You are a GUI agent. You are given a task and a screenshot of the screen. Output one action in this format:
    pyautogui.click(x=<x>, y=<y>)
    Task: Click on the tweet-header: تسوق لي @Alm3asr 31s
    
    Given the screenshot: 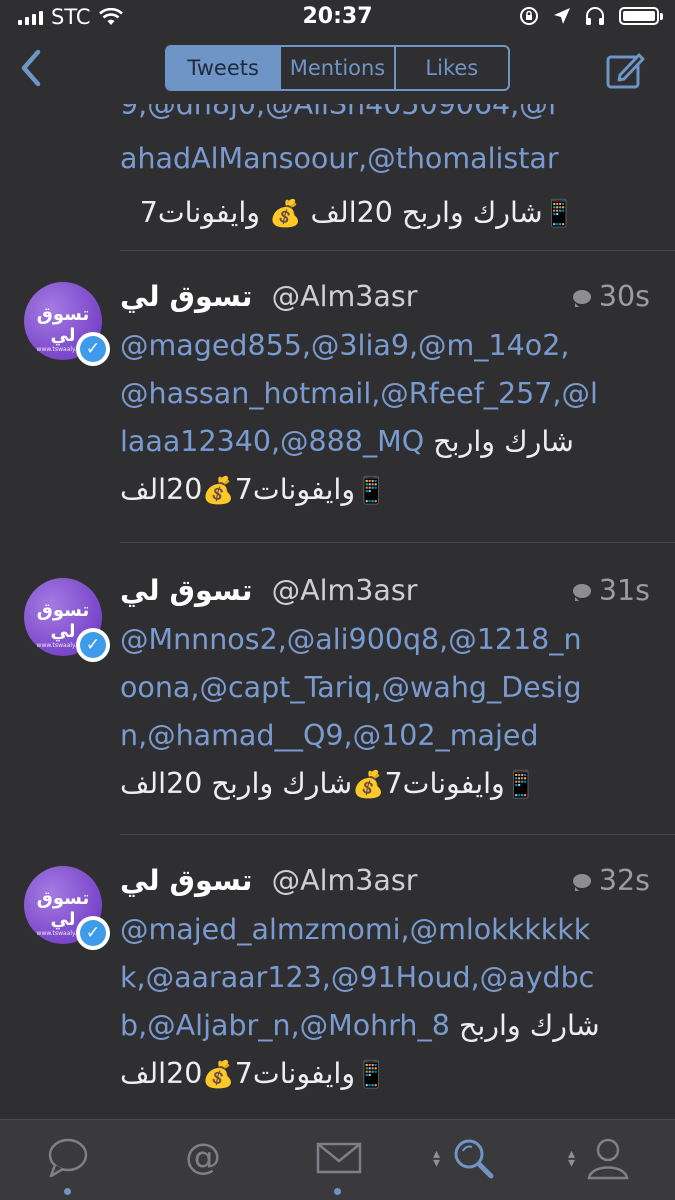 What is the action you would take?
    pyautogui.click(x=385, y=594)
    